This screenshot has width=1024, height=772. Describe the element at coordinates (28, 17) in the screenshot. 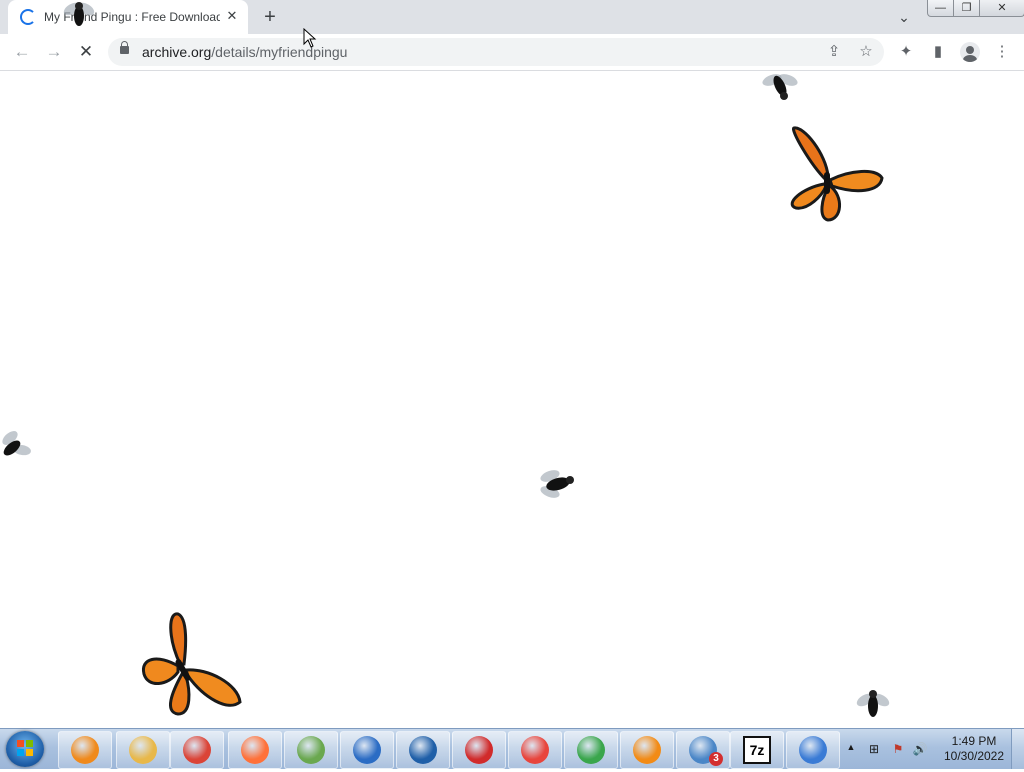

I see `loading-spinner-icon` at that location.